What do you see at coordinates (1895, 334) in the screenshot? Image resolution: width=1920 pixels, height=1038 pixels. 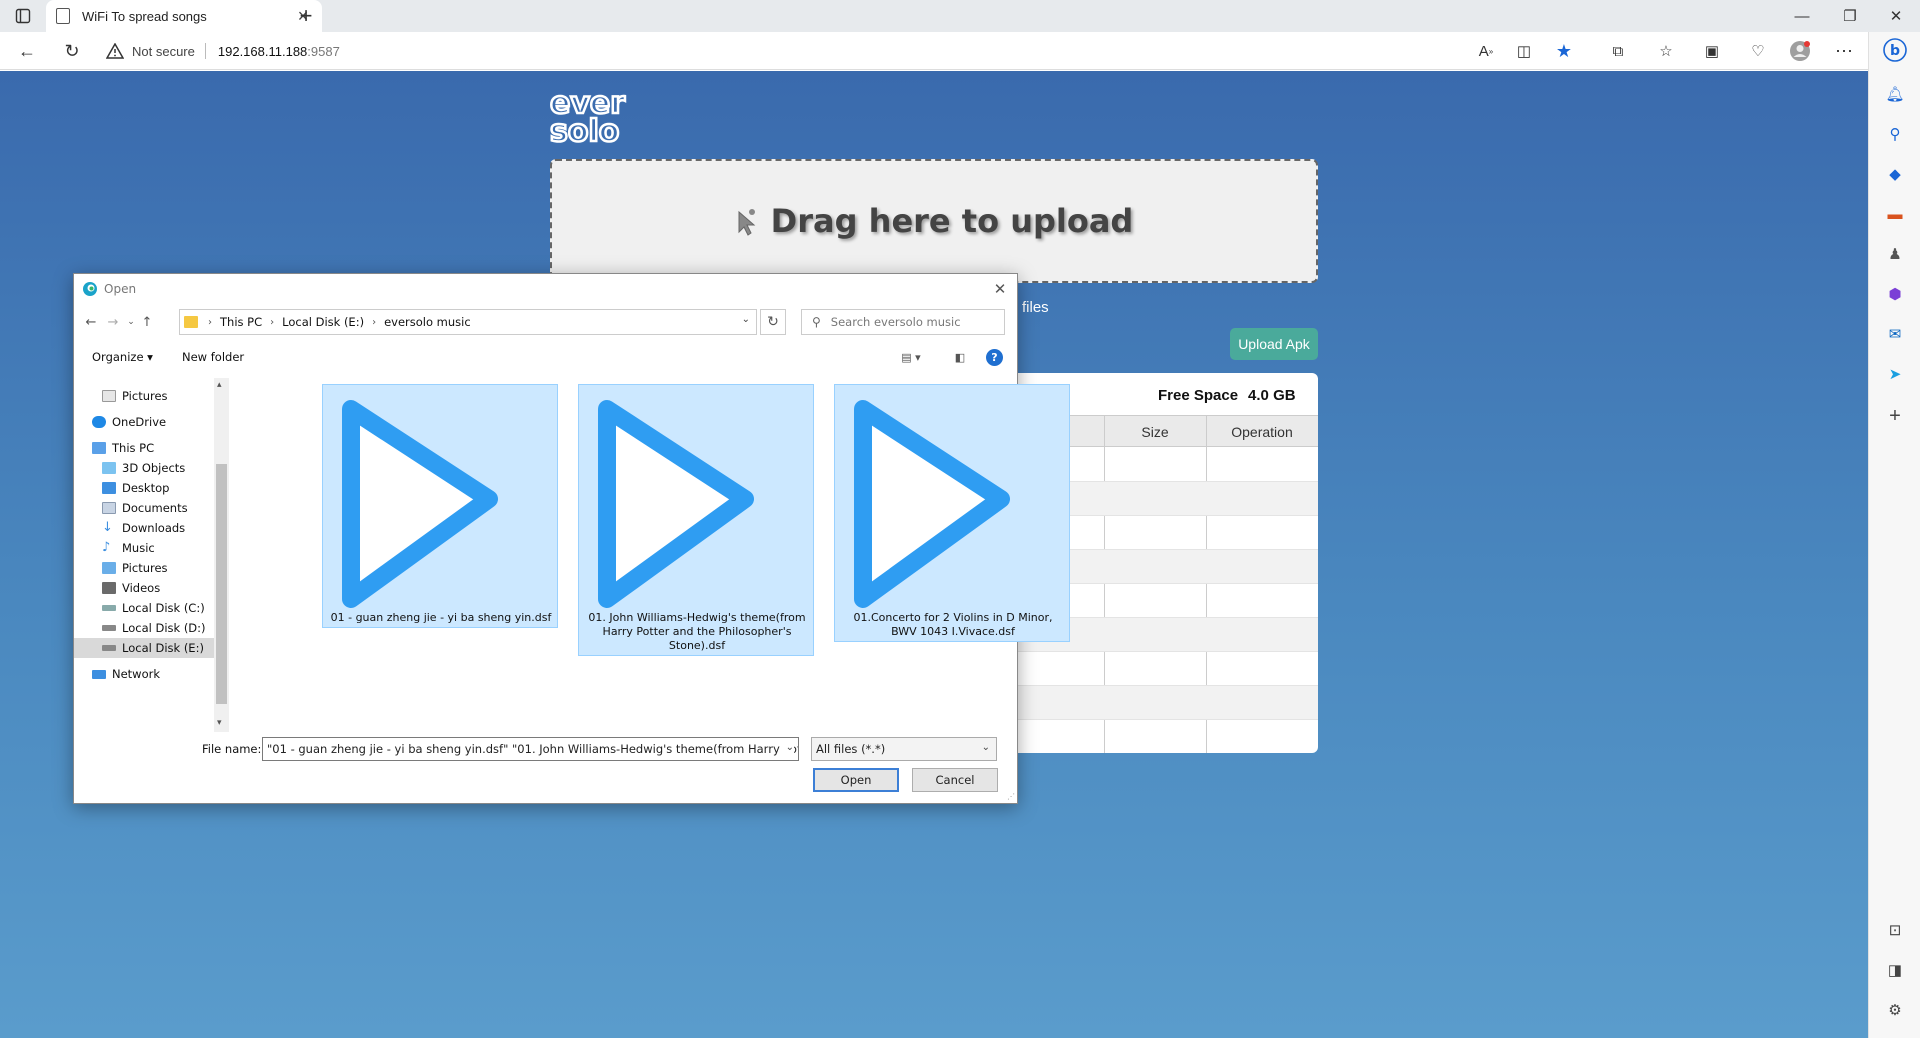 I see `outlook-icon: ✉` at bounding box center [1895, 334].